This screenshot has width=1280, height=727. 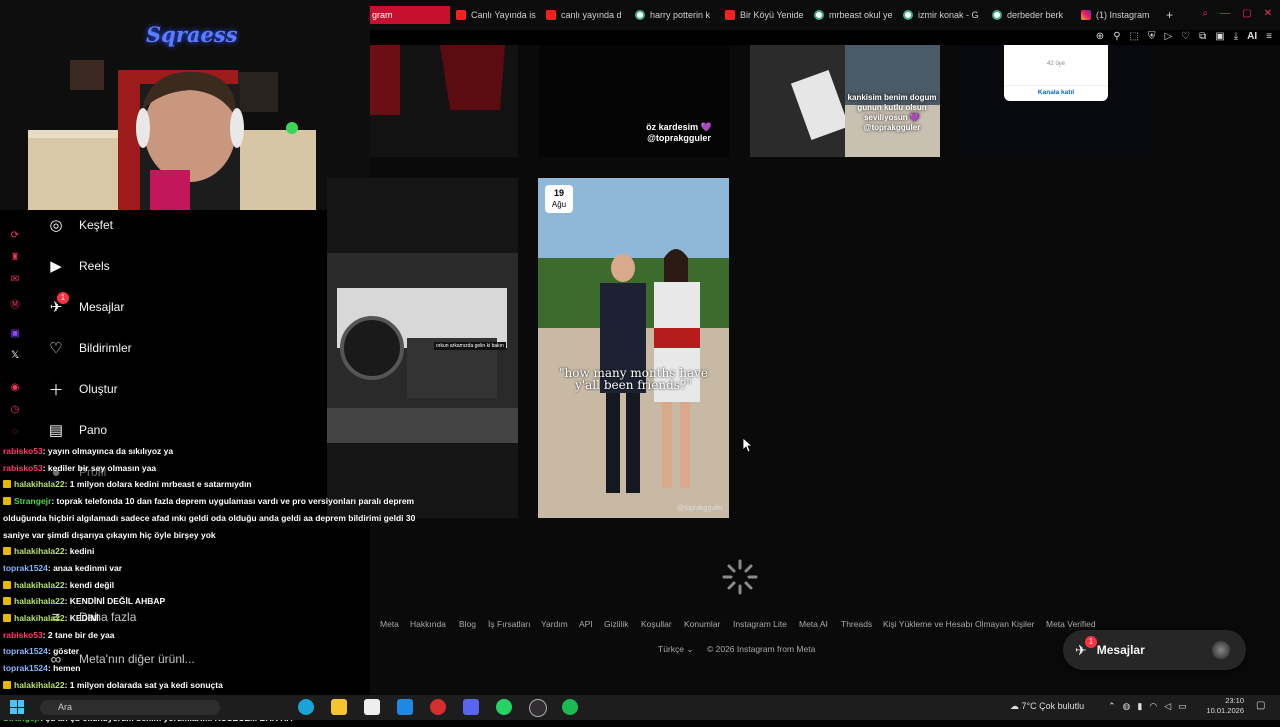 What do you see at coordinates (1056, 90) in the screenshot?
I see `join-channel-button: Kanala katıl` at bounding box center [1056, 90].